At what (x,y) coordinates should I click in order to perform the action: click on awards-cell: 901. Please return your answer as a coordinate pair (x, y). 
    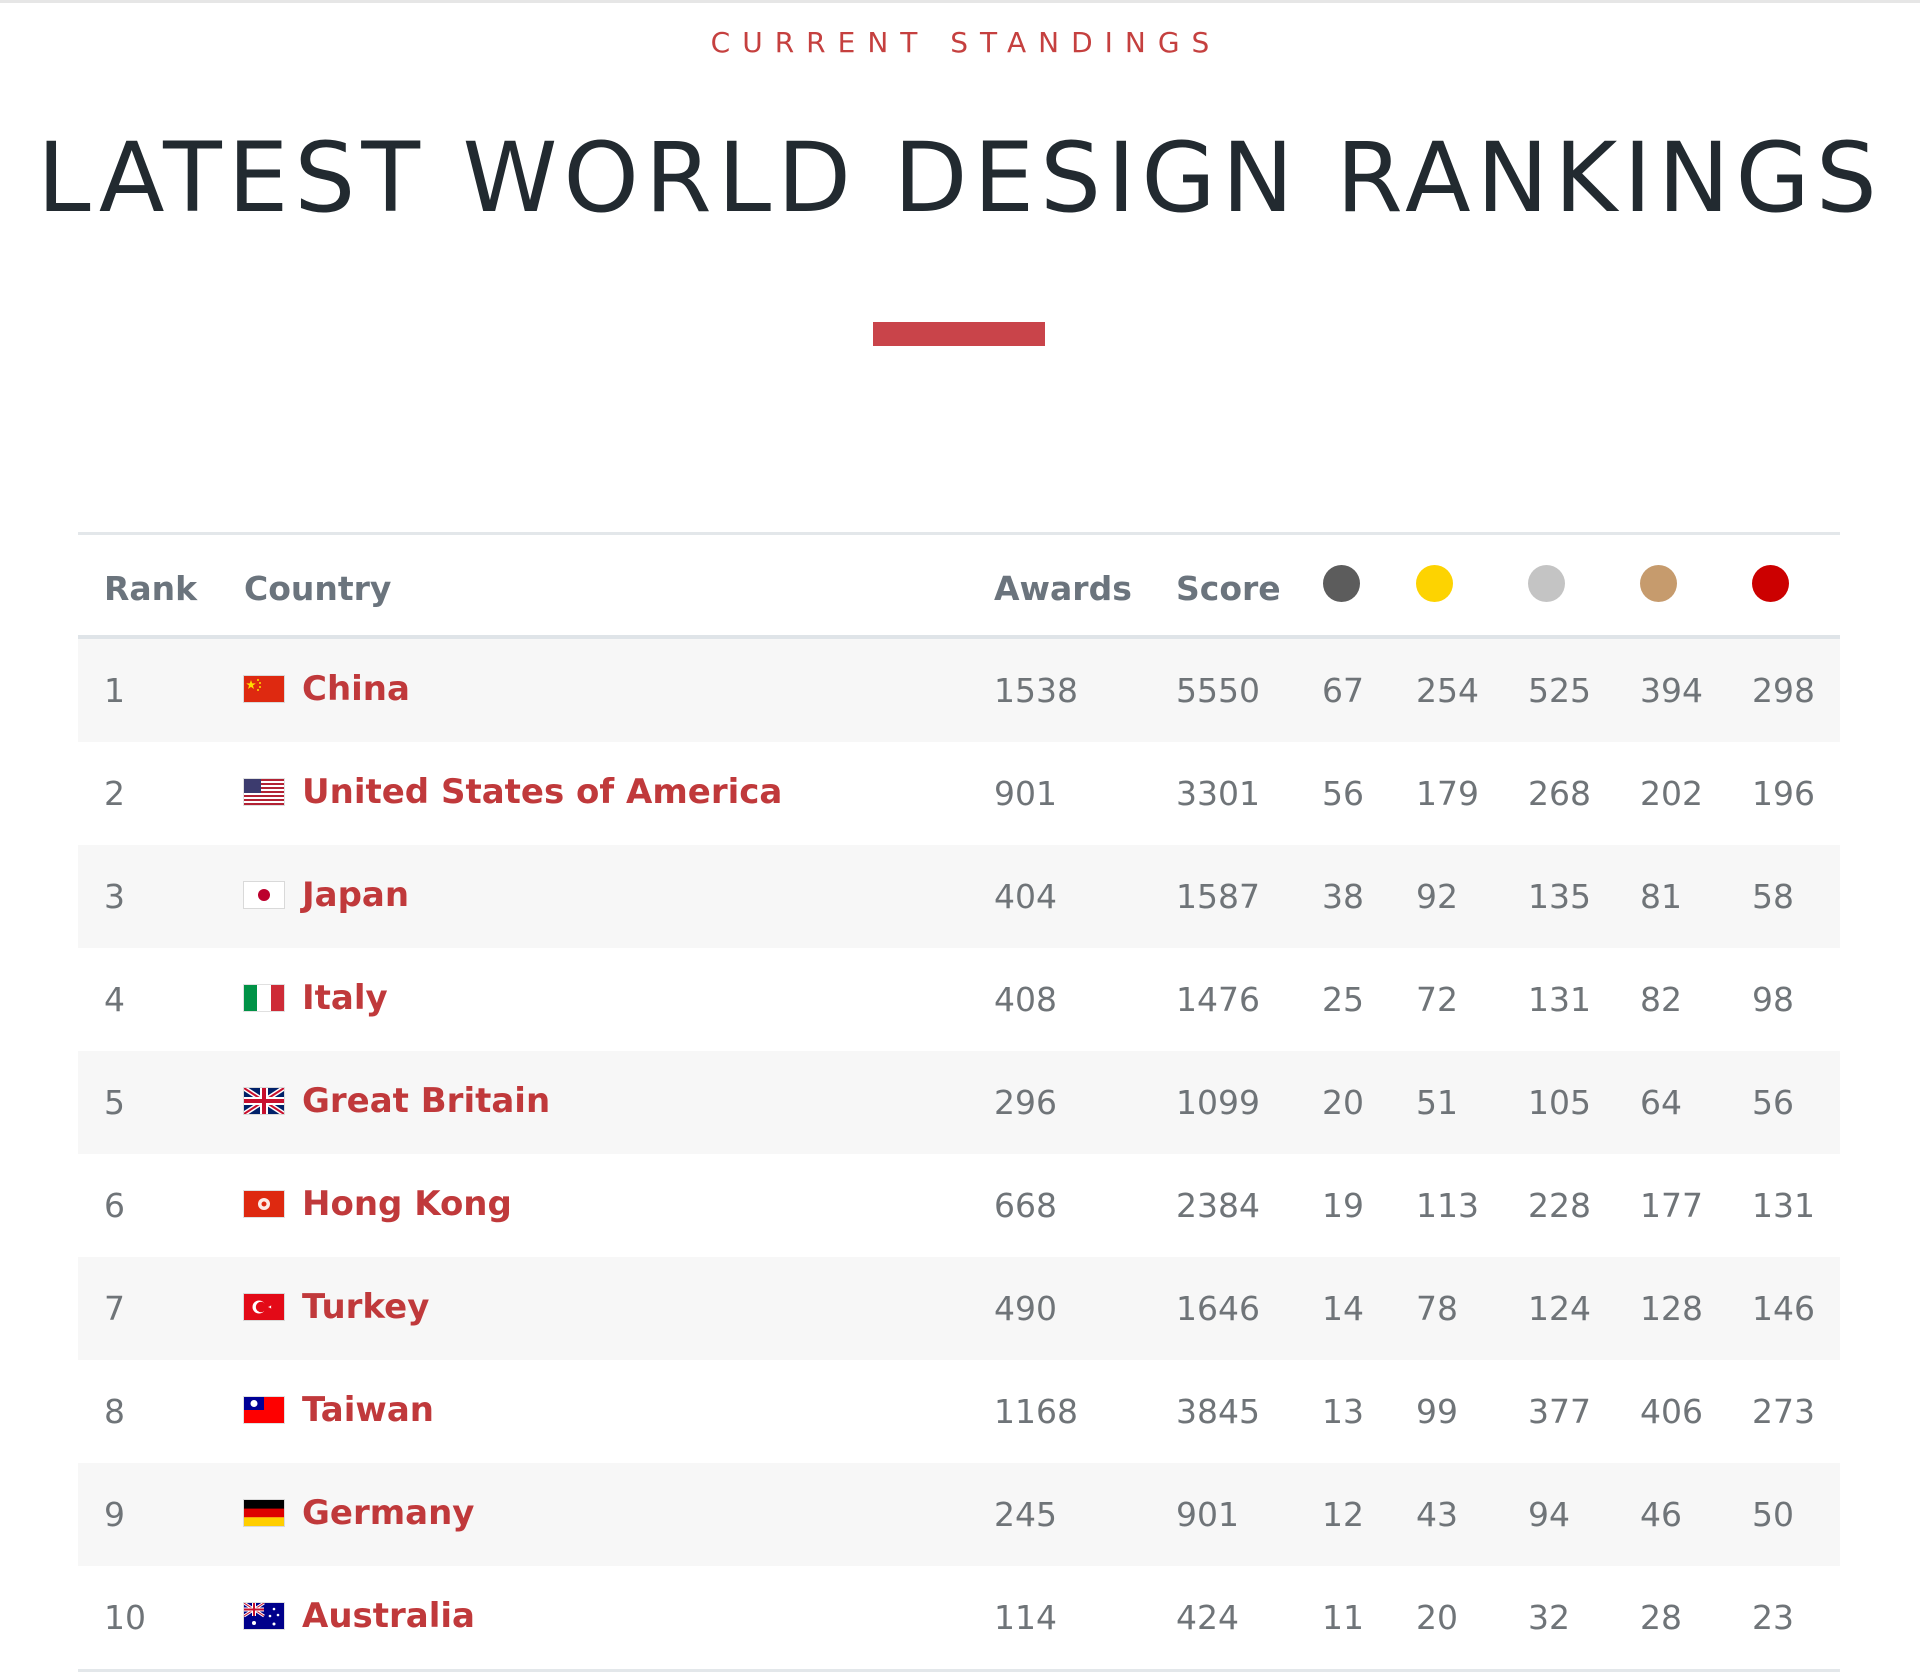
    Looking at the image, I should click on (1025, 793).